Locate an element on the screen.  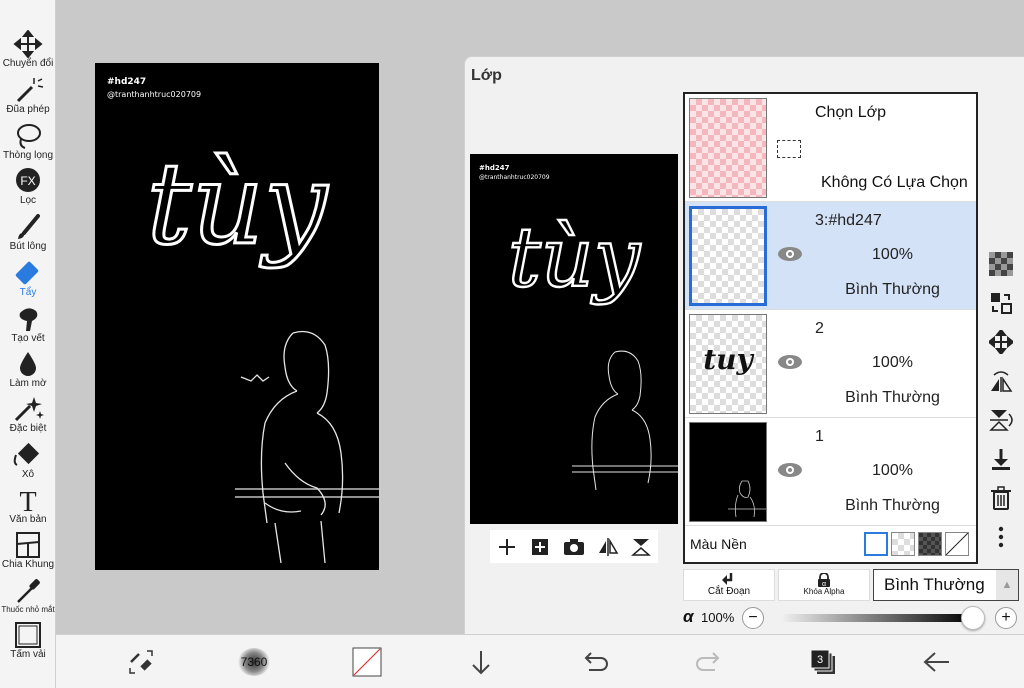
add-layer-button is located at coordinates (507, 547).